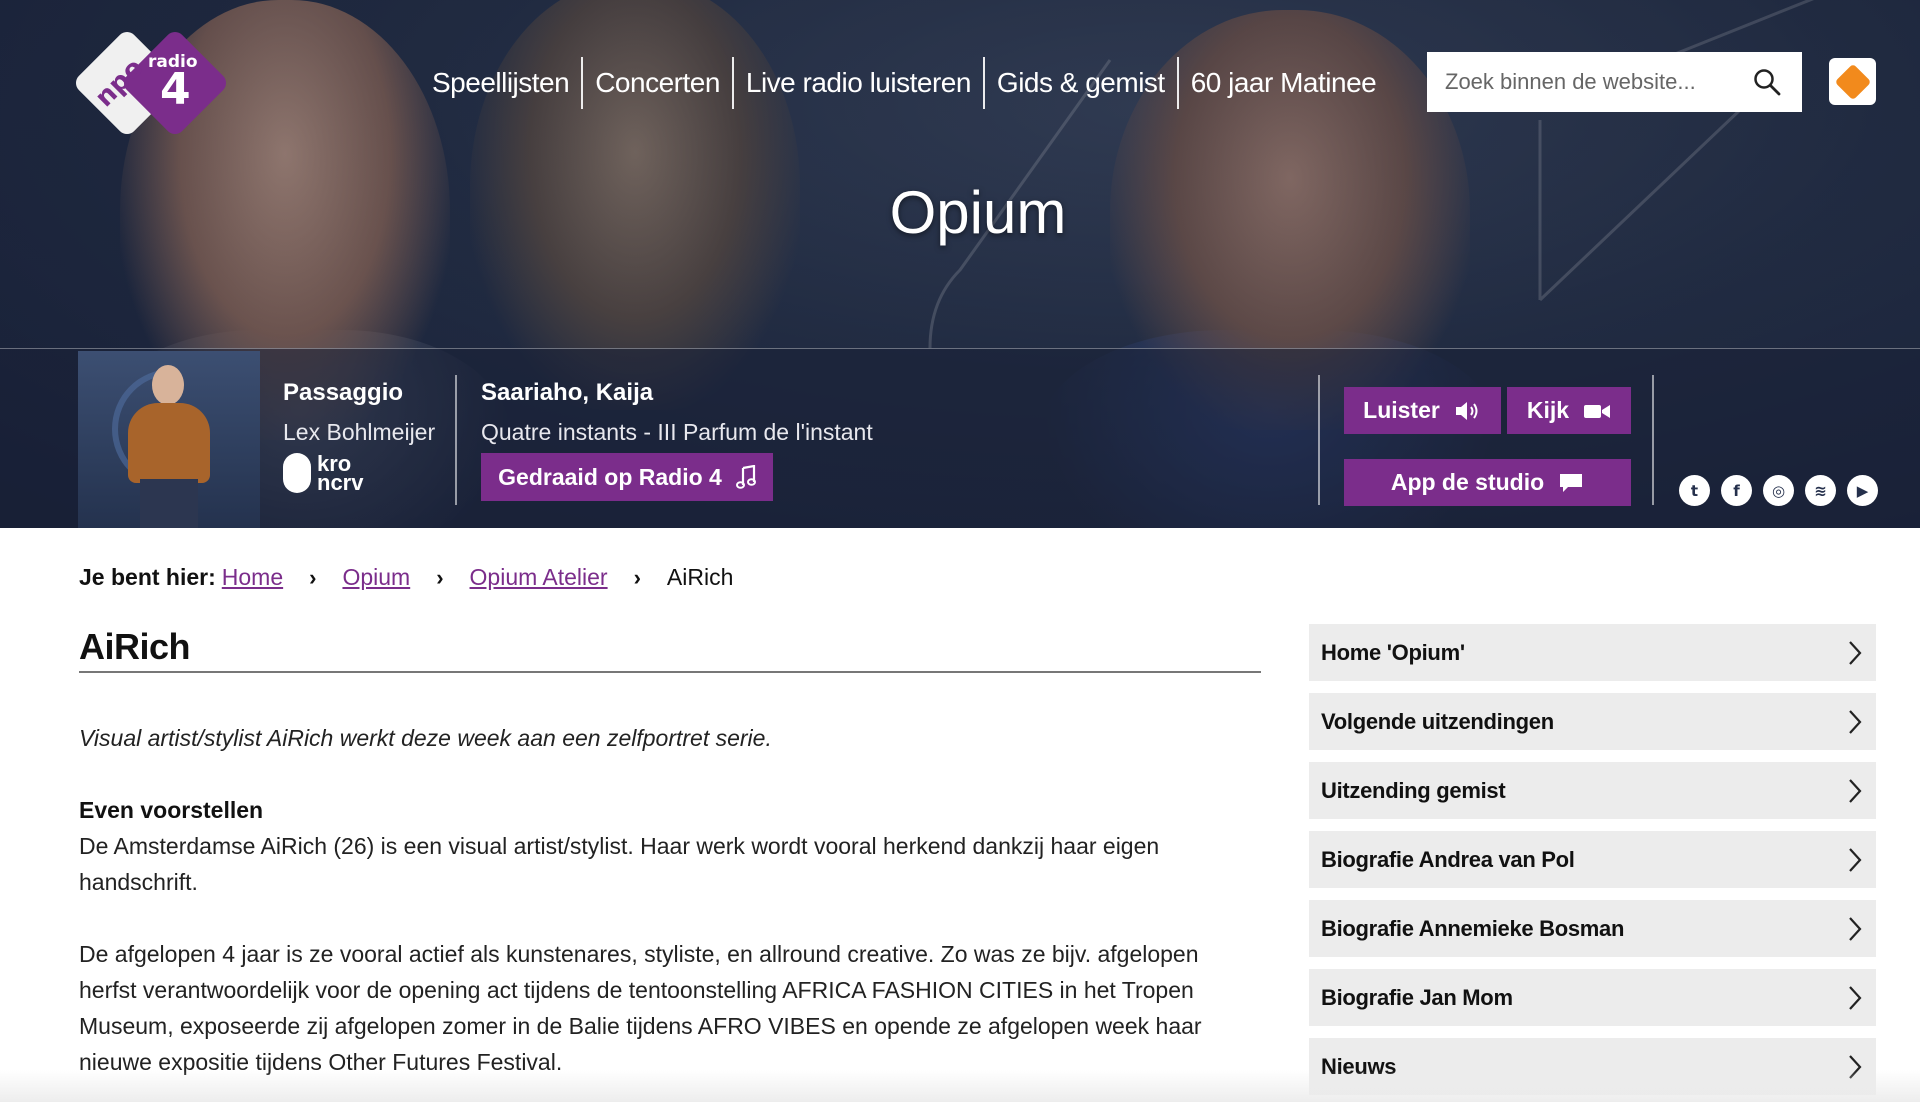  What do you see at coordinates (151, 83) in the screenshot?
I see `npo-radio4-logo: npo radio 4` at bounding box center [151, 83].